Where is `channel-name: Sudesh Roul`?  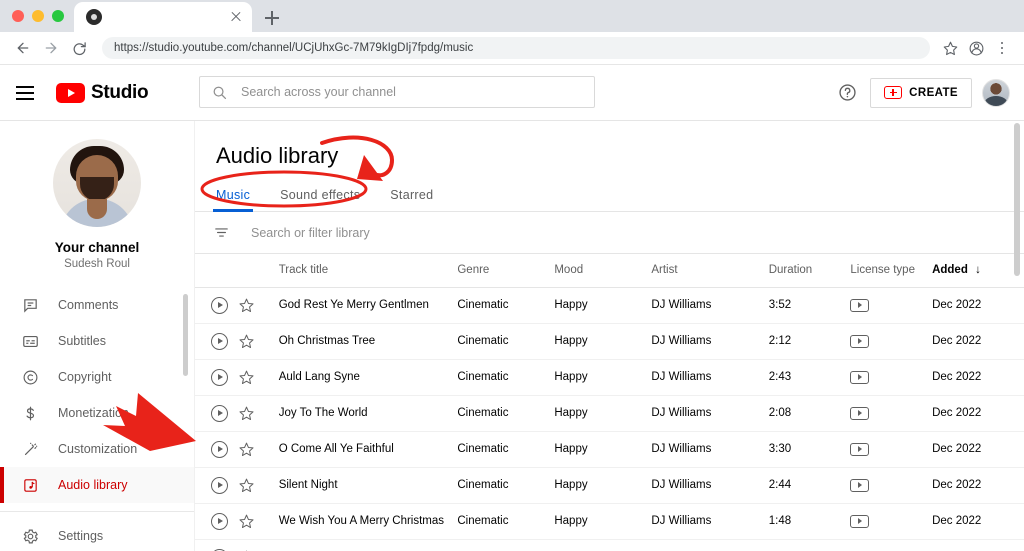
channel-name: Sudesh Roul is located at coordinates (97, 264).